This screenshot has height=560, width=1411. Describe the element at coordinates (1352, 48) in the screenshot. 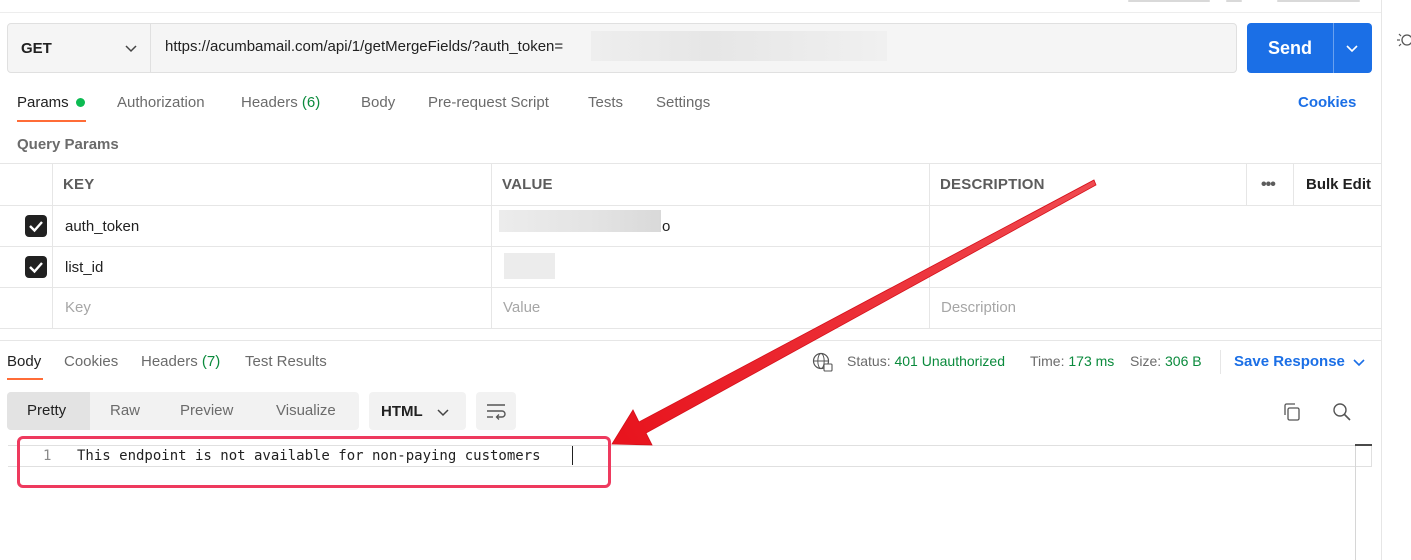

I see `send-options-chevron-icon` at that location.